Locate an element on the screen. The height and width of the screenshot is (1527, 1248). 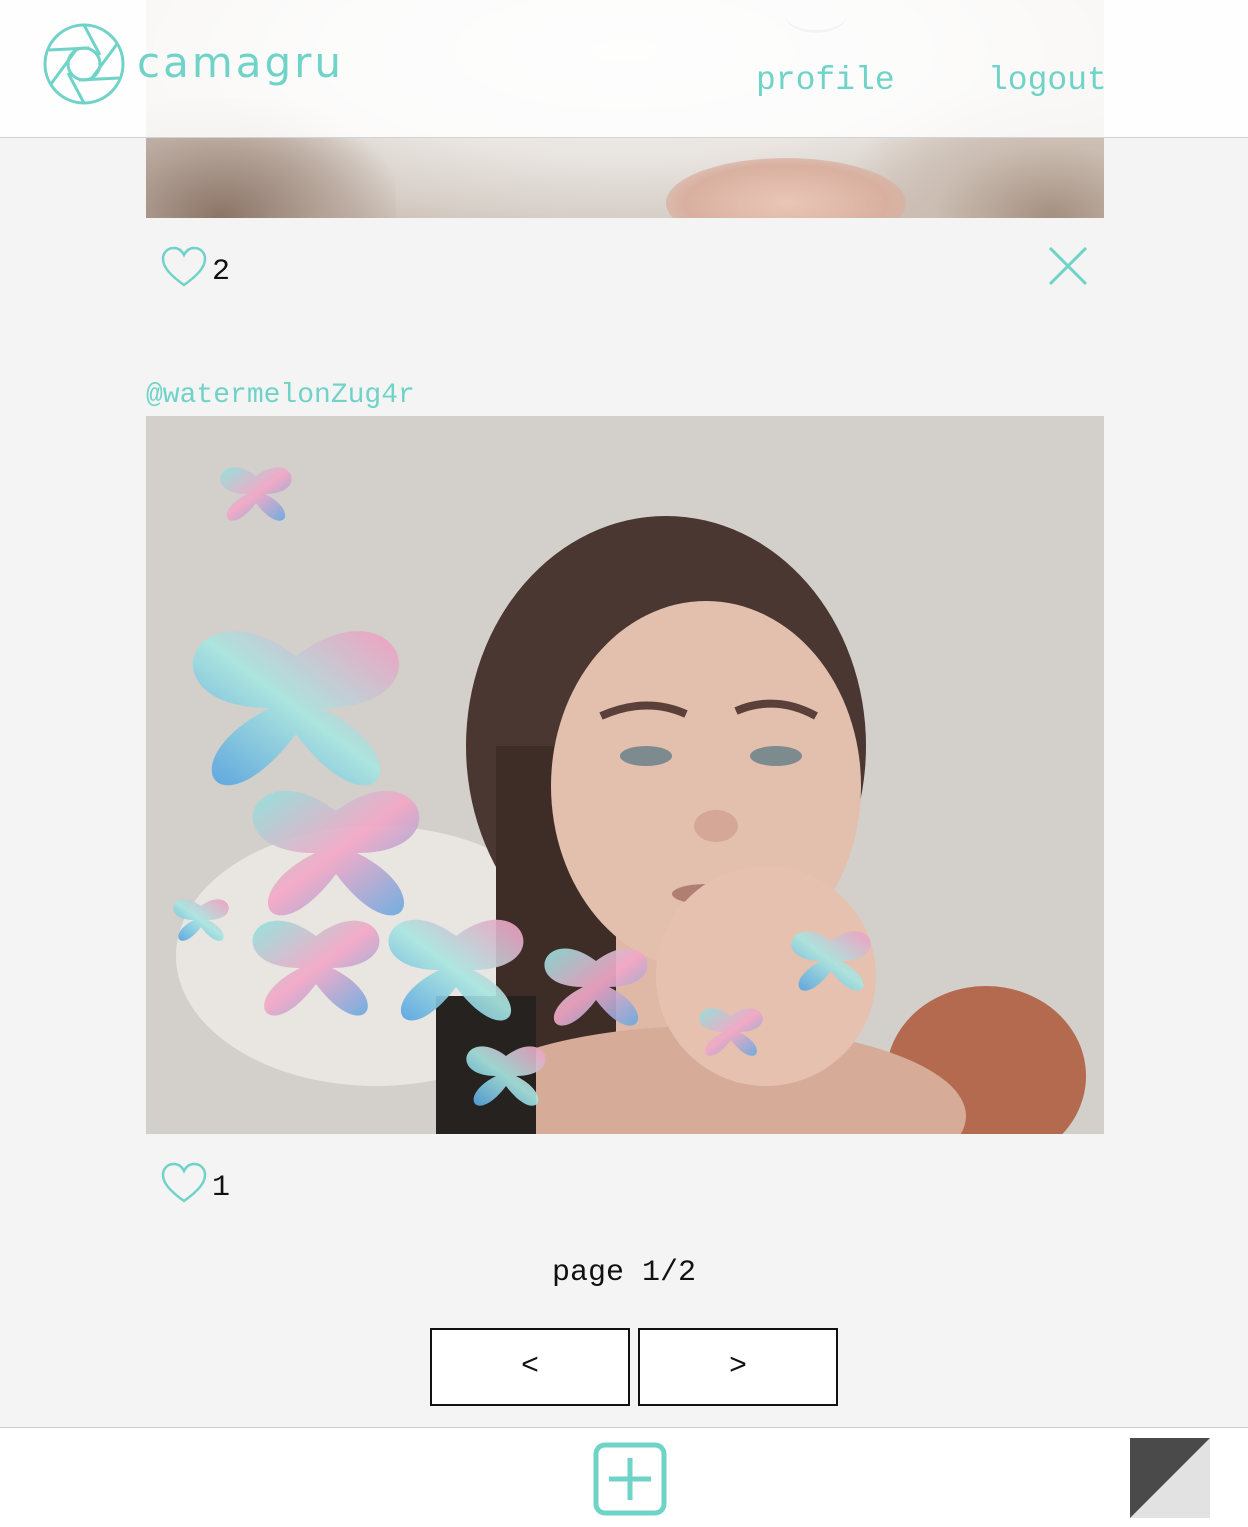
like-count: 1 is located at coordinates (221, 1188).